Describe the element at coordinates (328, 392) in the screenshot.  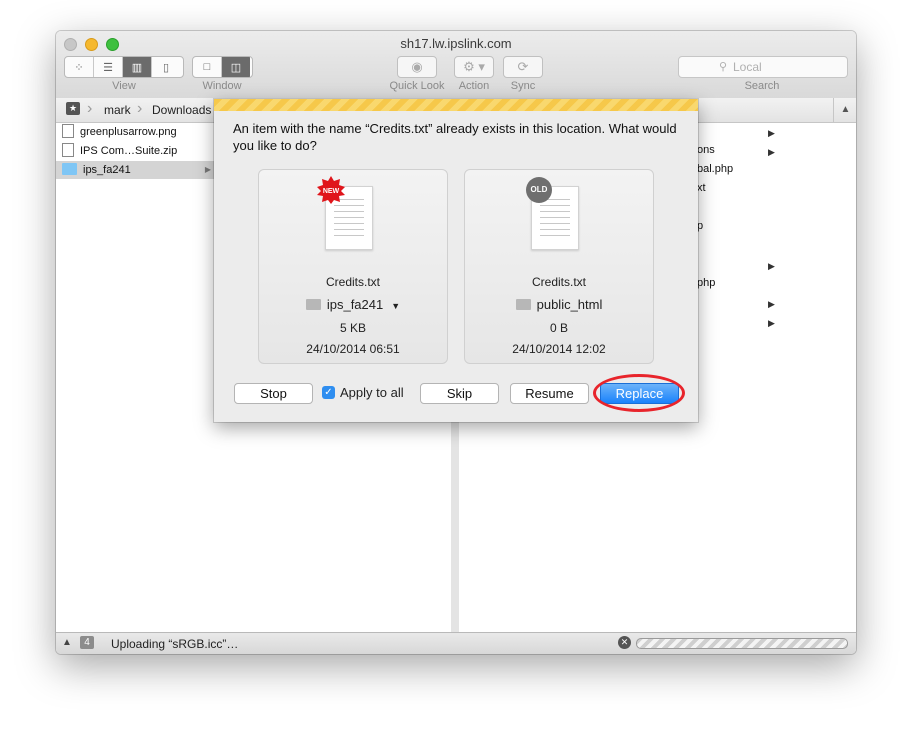
I see `apply-to-all-checkbox: ✓` at that location.